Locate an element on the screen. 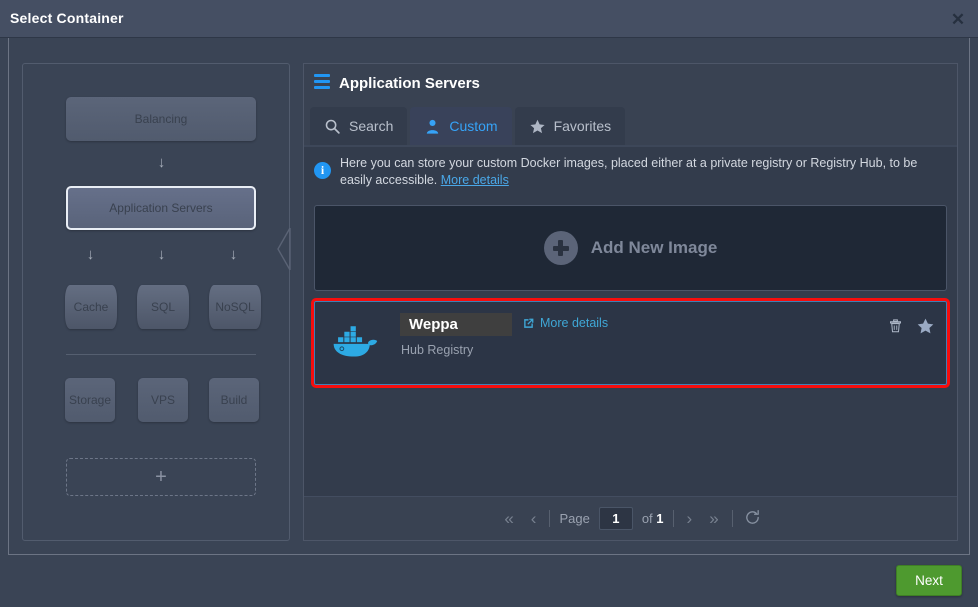 This screenshot has height=607, width=978. add-new-image-button: Add New Image is located at coordinates (630, 248).